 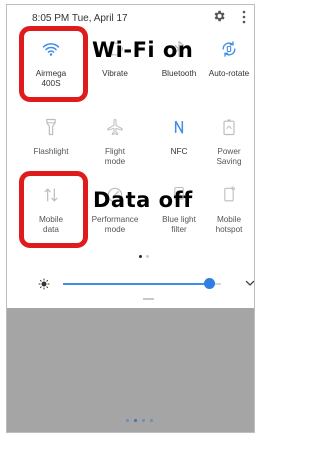 What do you see at coordinates (219, 16) in the screenshot?
I see `settings-gear-icon` at bounding box center [219, 16].